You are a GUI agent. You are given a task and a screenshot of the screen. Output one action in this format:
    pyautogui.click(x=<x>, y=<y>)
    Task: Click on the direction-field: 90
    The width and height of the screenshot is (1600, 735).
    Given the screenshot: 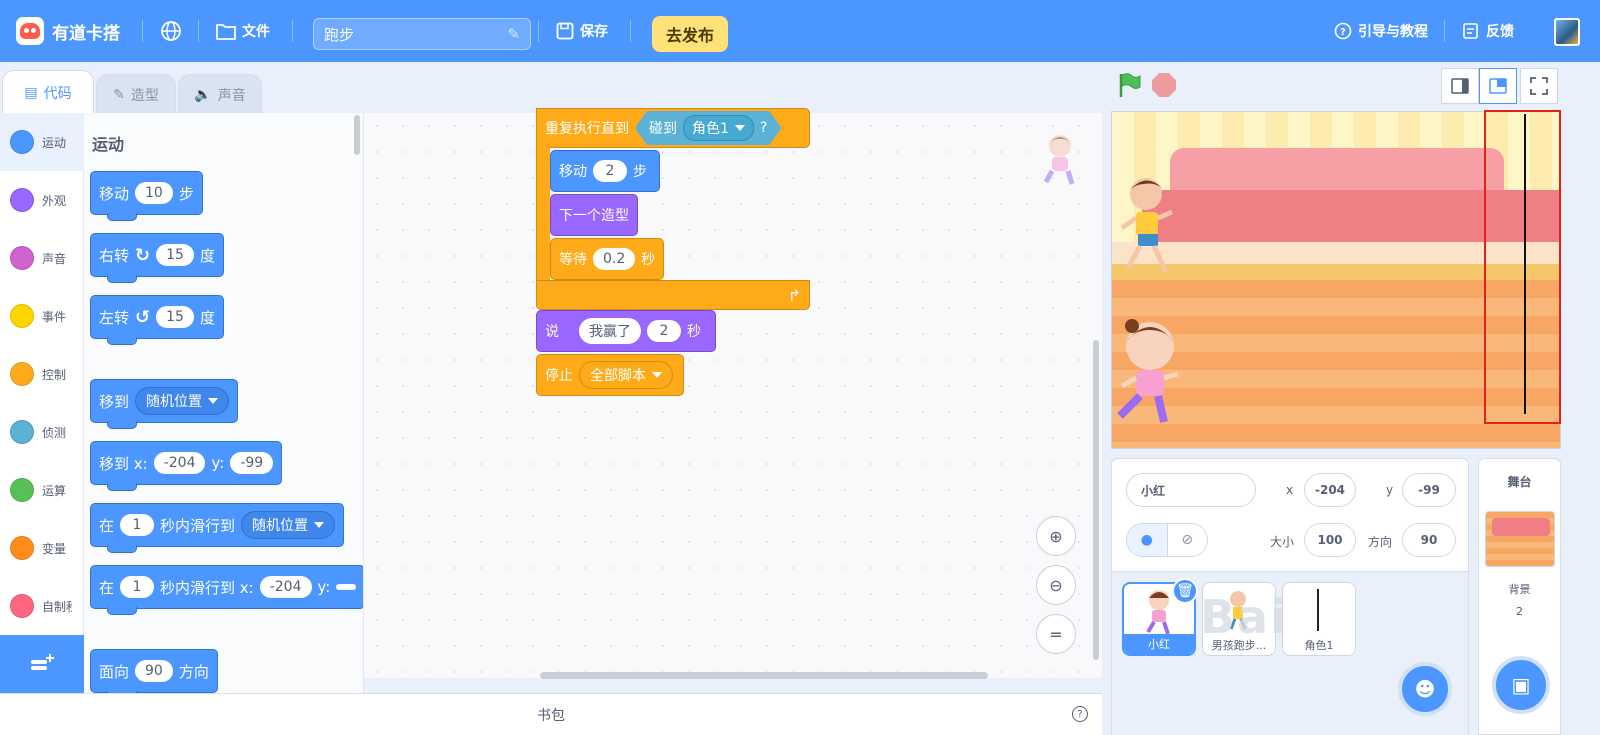 What is the action you would take?
    pyautogui.click(x=1429, y=540)
    